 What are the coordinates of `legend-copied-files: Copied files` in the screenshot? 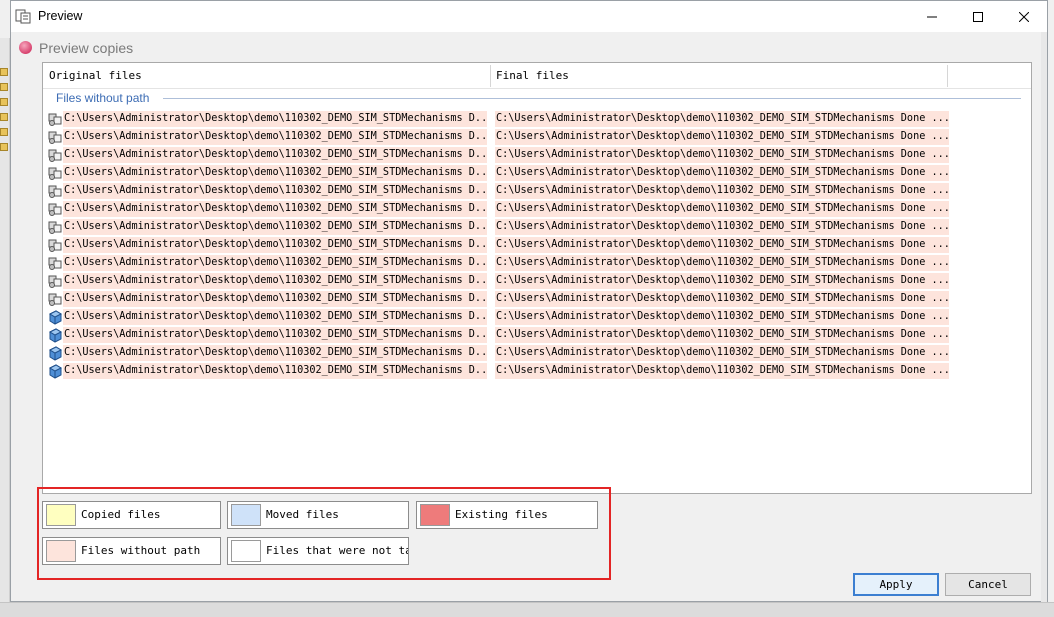 It's located at (131, 515).